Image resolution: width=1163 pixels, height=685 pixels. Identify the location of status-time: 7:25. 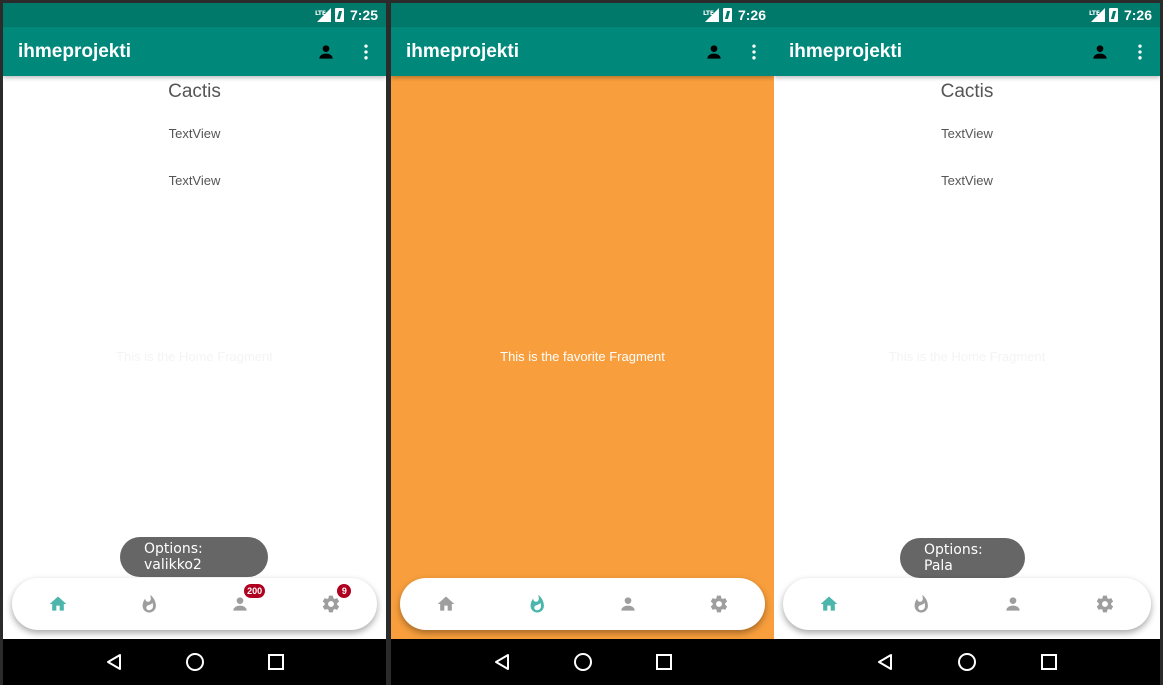
(363, 15).